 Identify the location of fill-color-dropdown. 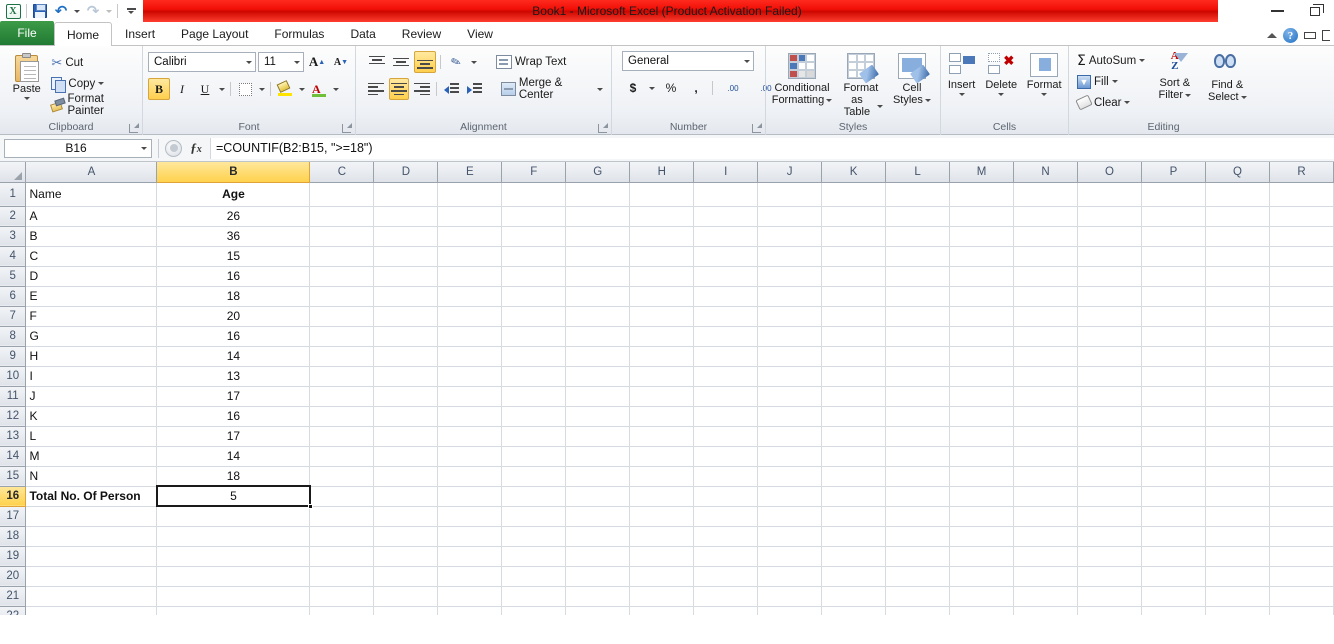
(302, 89).